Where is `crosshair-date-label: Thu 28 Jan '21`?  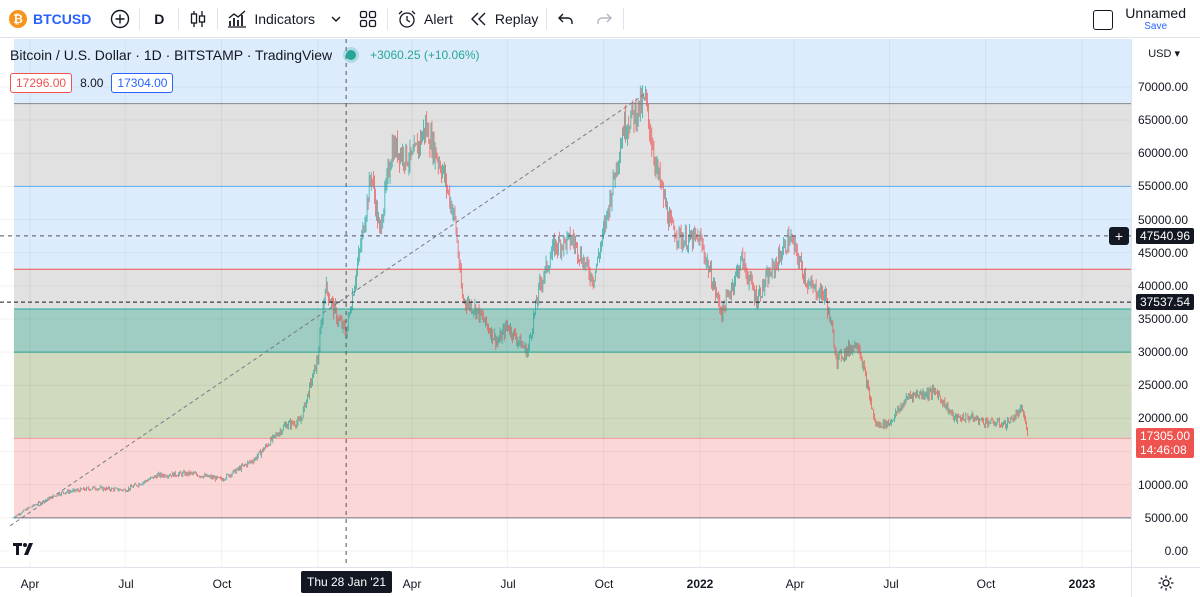 crosshair-date-label: Thu 28 Jan '21 is located at coordinates (346, 582).